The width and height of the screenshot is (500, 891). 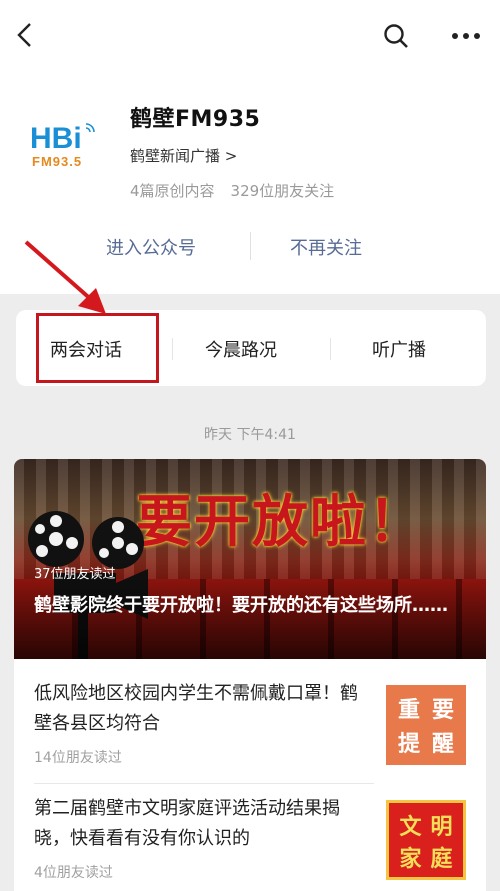 I want to click on thumb-char: 提, so click(x=408, y=744).